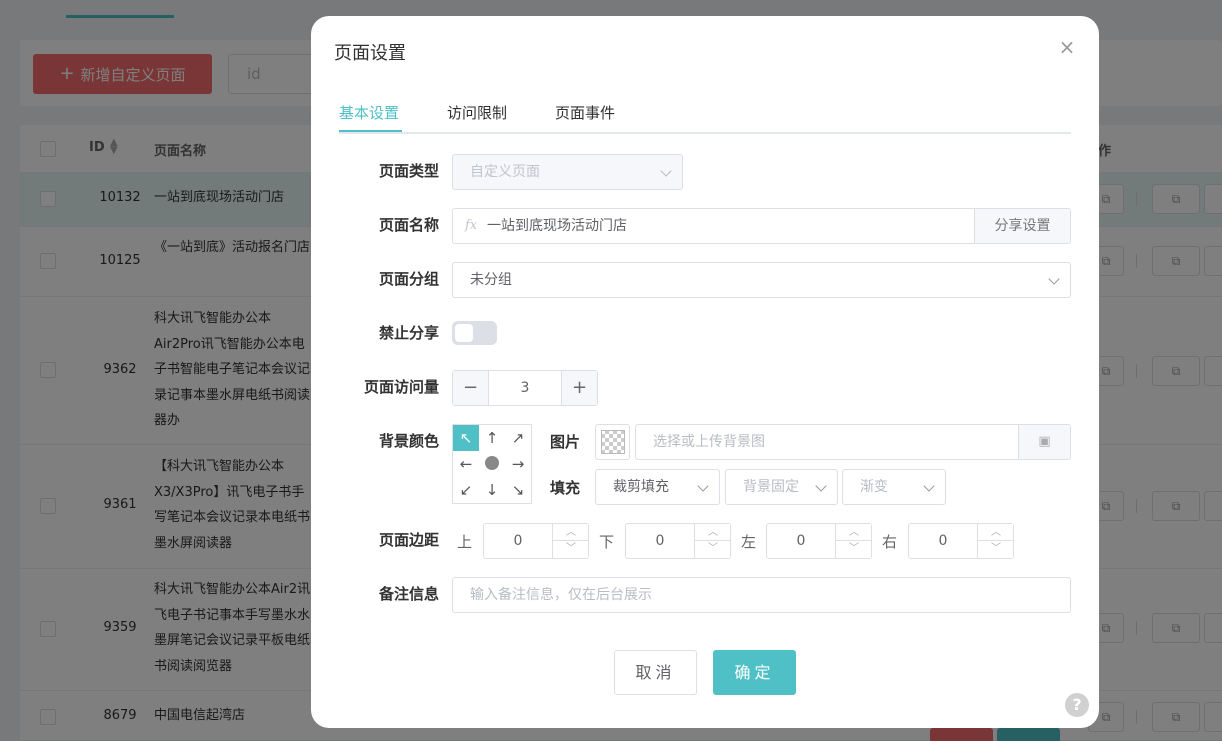 This screenshot has height=741, width=1222. Describe the element at coordinates (408, 540) in the screenshot. I see `label-page-margin: 页面边距` at that location.